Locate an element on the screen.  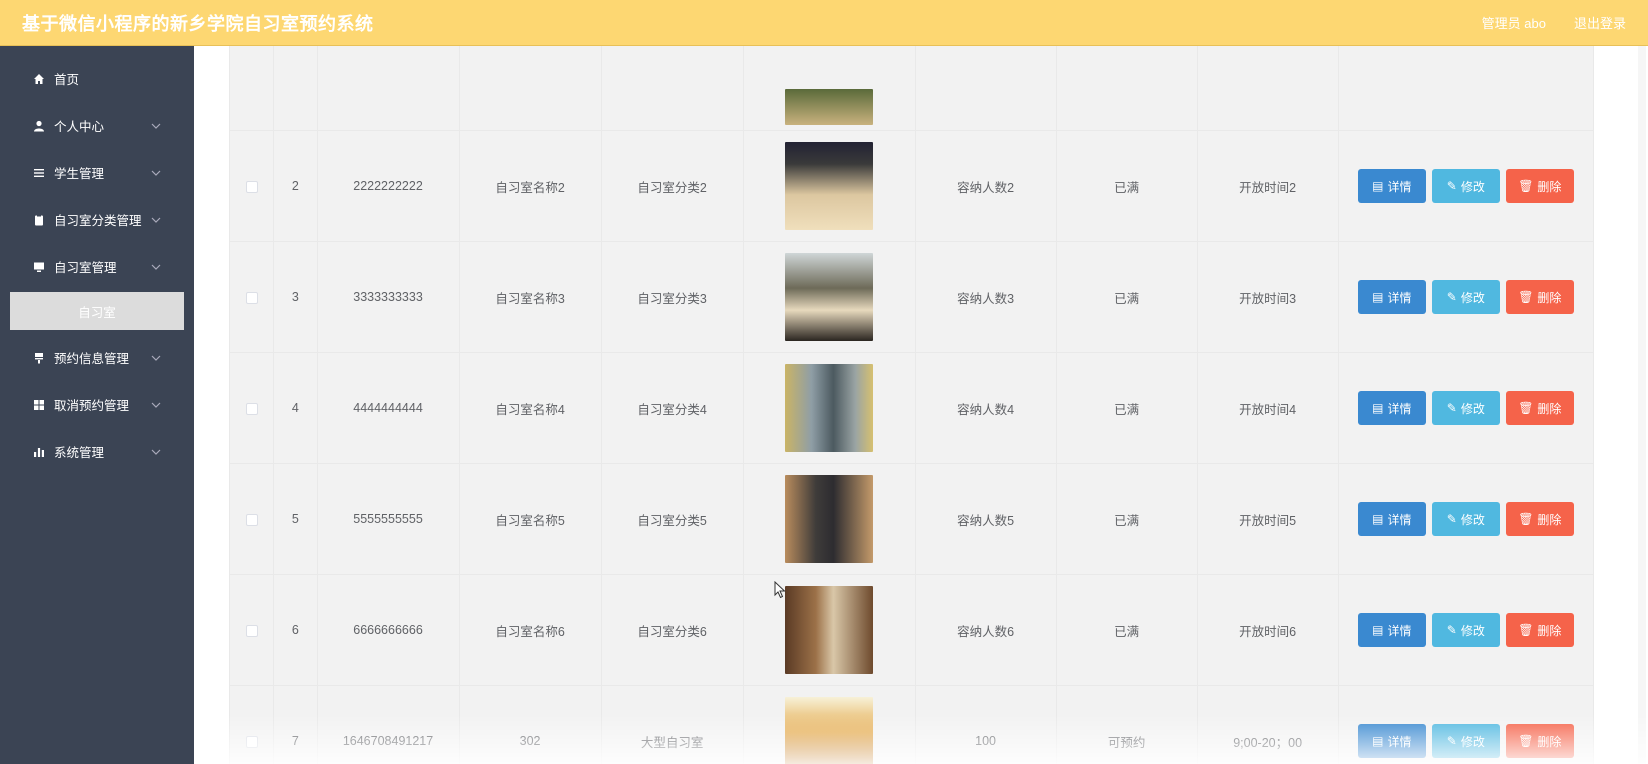
room-name: 自习室名称5 is located at coordinates (530, 519).